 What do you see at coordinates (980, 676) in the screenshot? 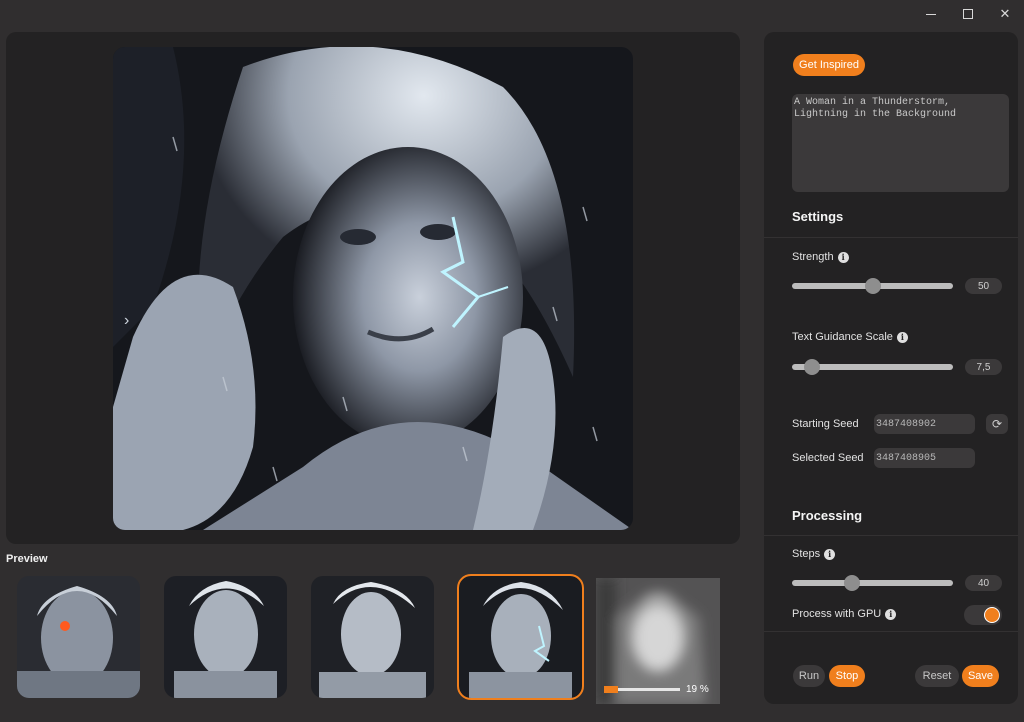
I see `save-button: Save` at bounding box center [980, 676].